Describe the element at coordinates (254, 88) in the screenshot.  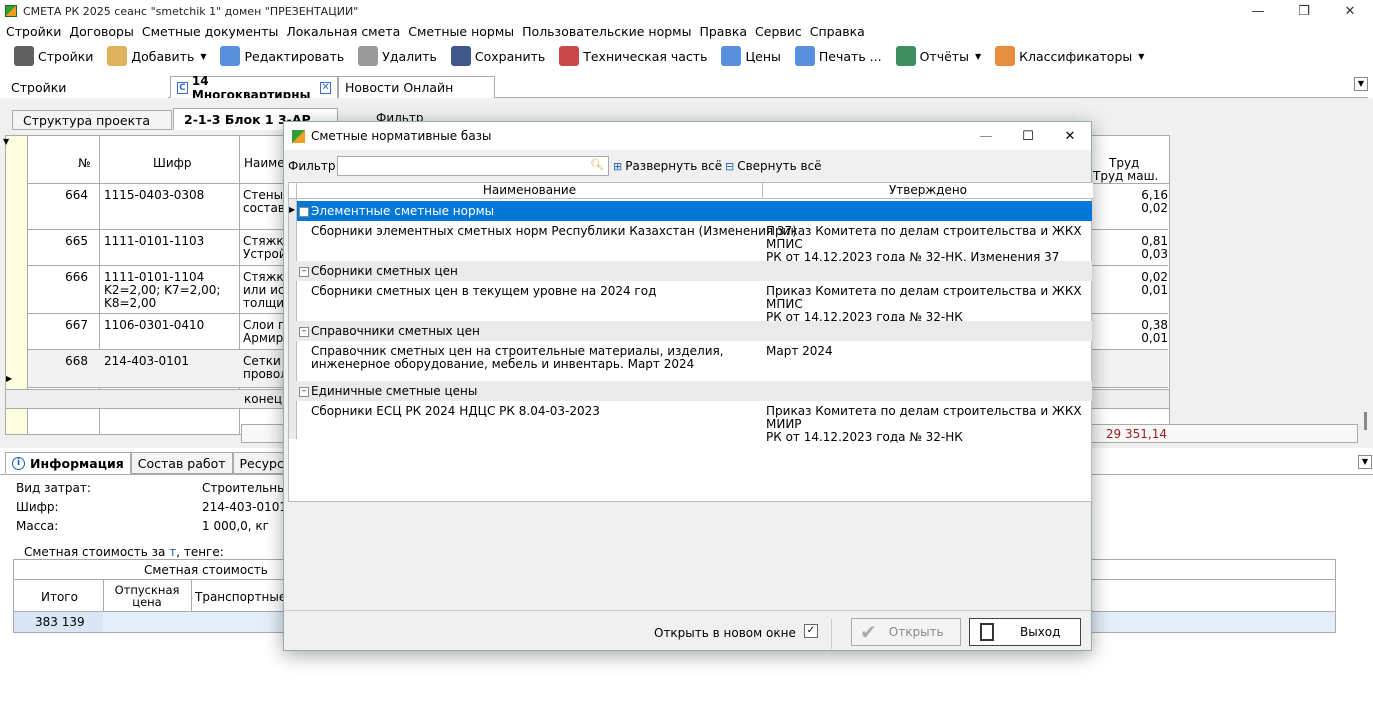
I see `tab-project: С 14 Многоквартирны ✕` at that location.